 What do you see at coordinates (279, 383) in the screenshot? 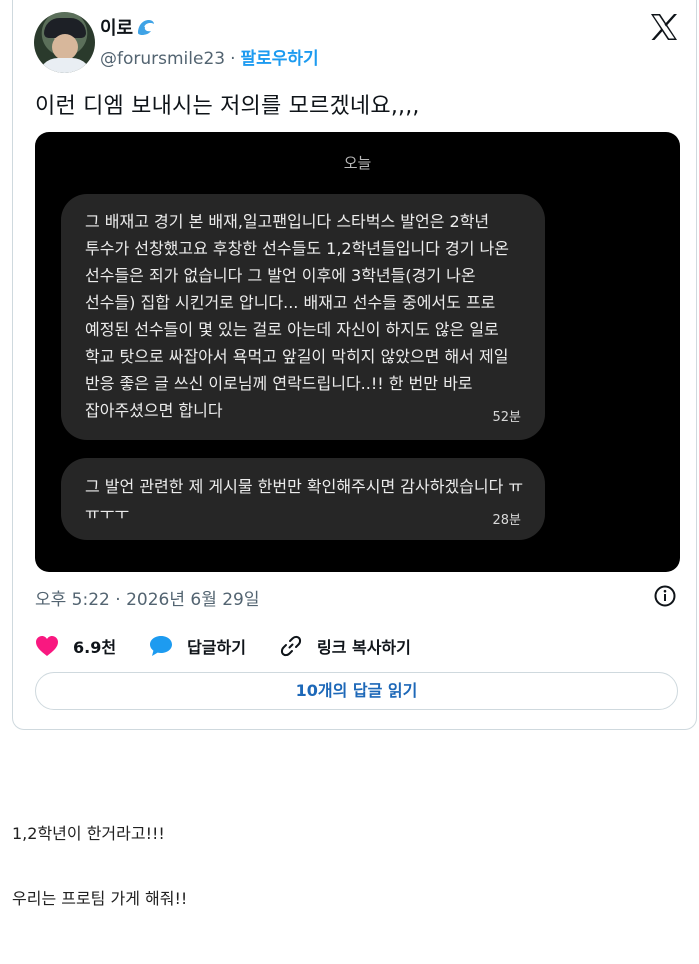
I see `message-line: 반응 좋은 글 쓰신 이로님께 연락드립니다..!! 한 번만 바로` at bounding box center [279, 383].